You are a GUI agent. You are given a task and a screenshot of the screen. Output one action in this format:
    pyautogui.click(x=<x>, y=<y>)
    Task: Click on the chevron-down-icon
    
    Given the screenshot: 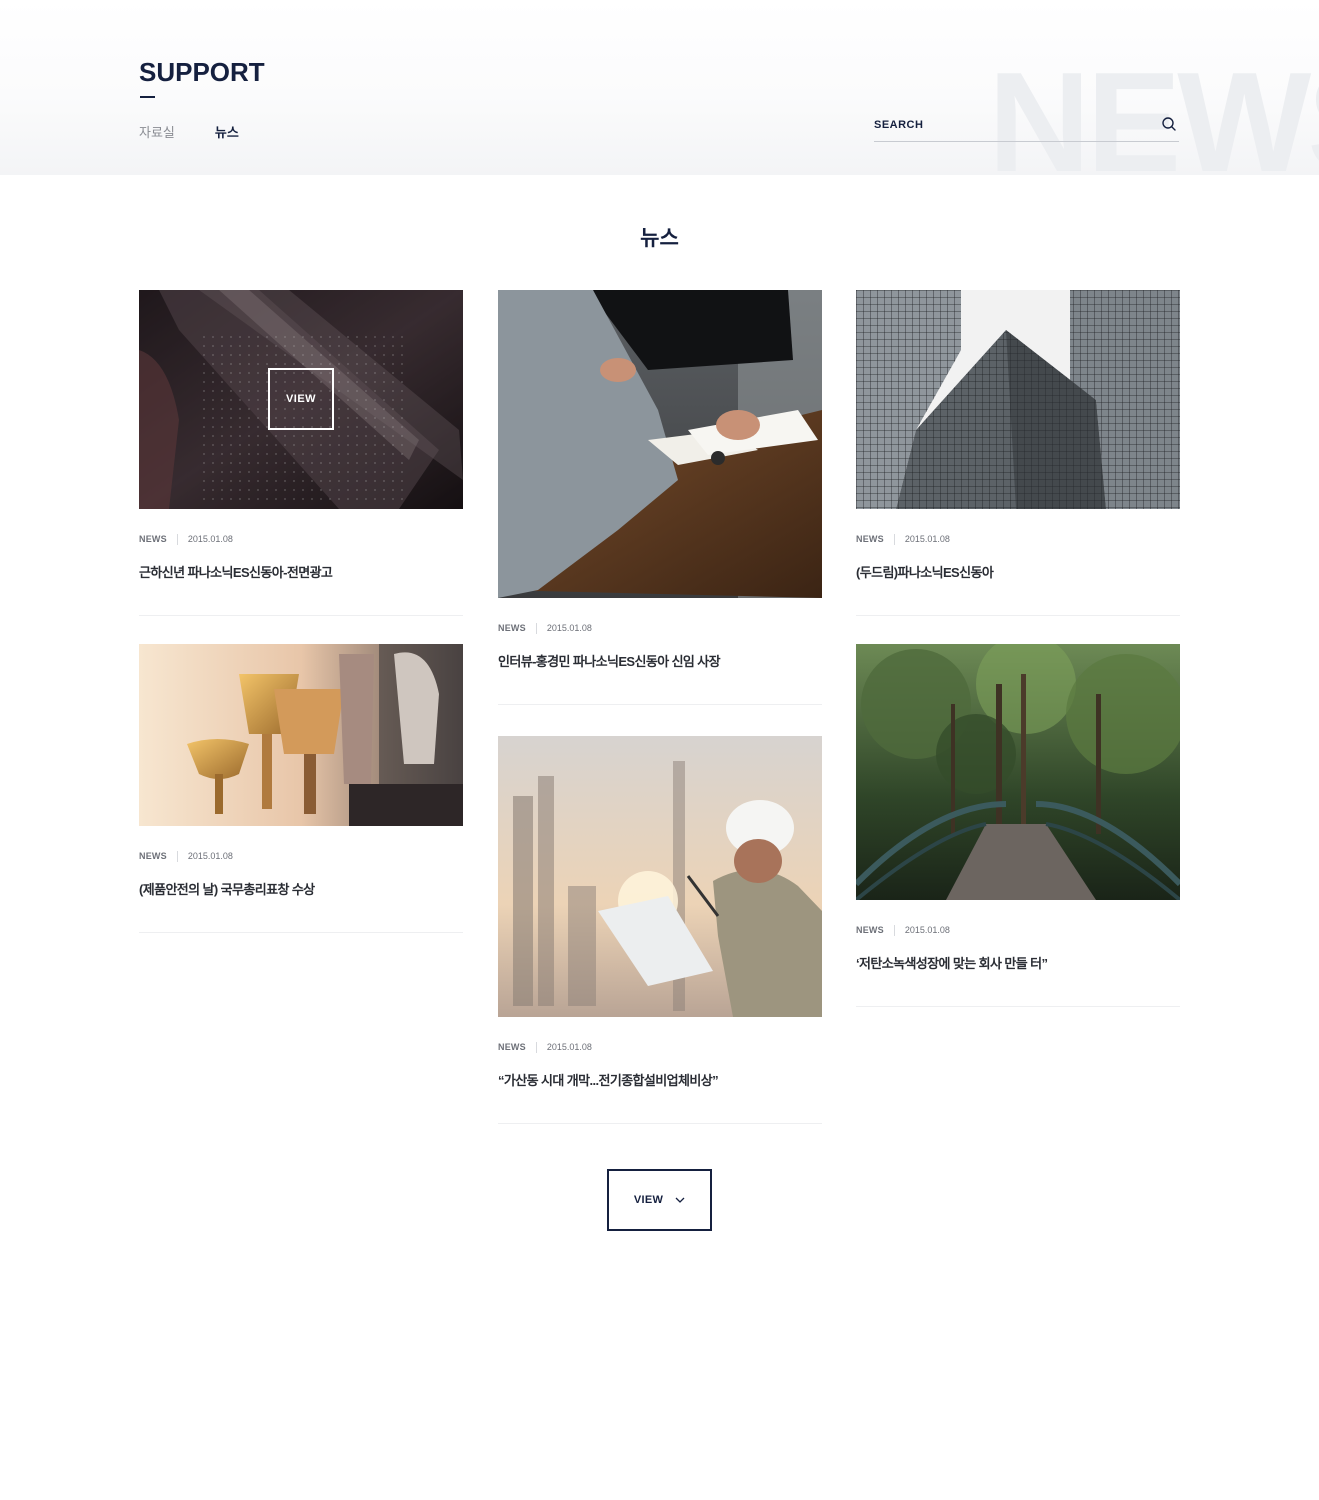 What is the action you would take?
    pyautogui.click(x=680, y=1200)
    